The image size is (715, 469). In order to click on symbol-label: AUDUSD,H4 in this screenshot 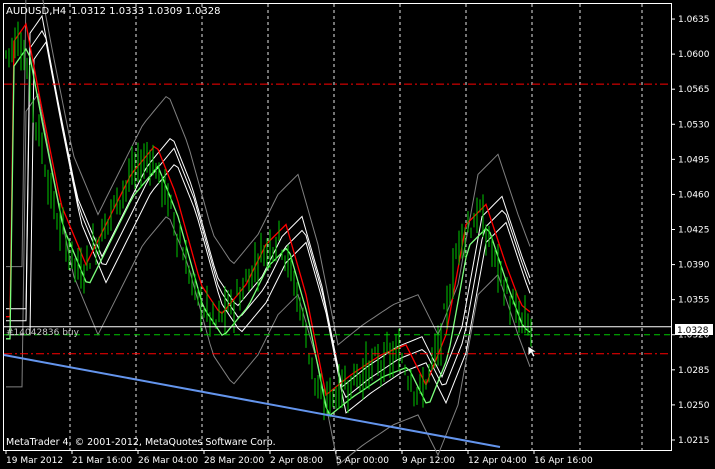, I will do `click(36, 11)`.